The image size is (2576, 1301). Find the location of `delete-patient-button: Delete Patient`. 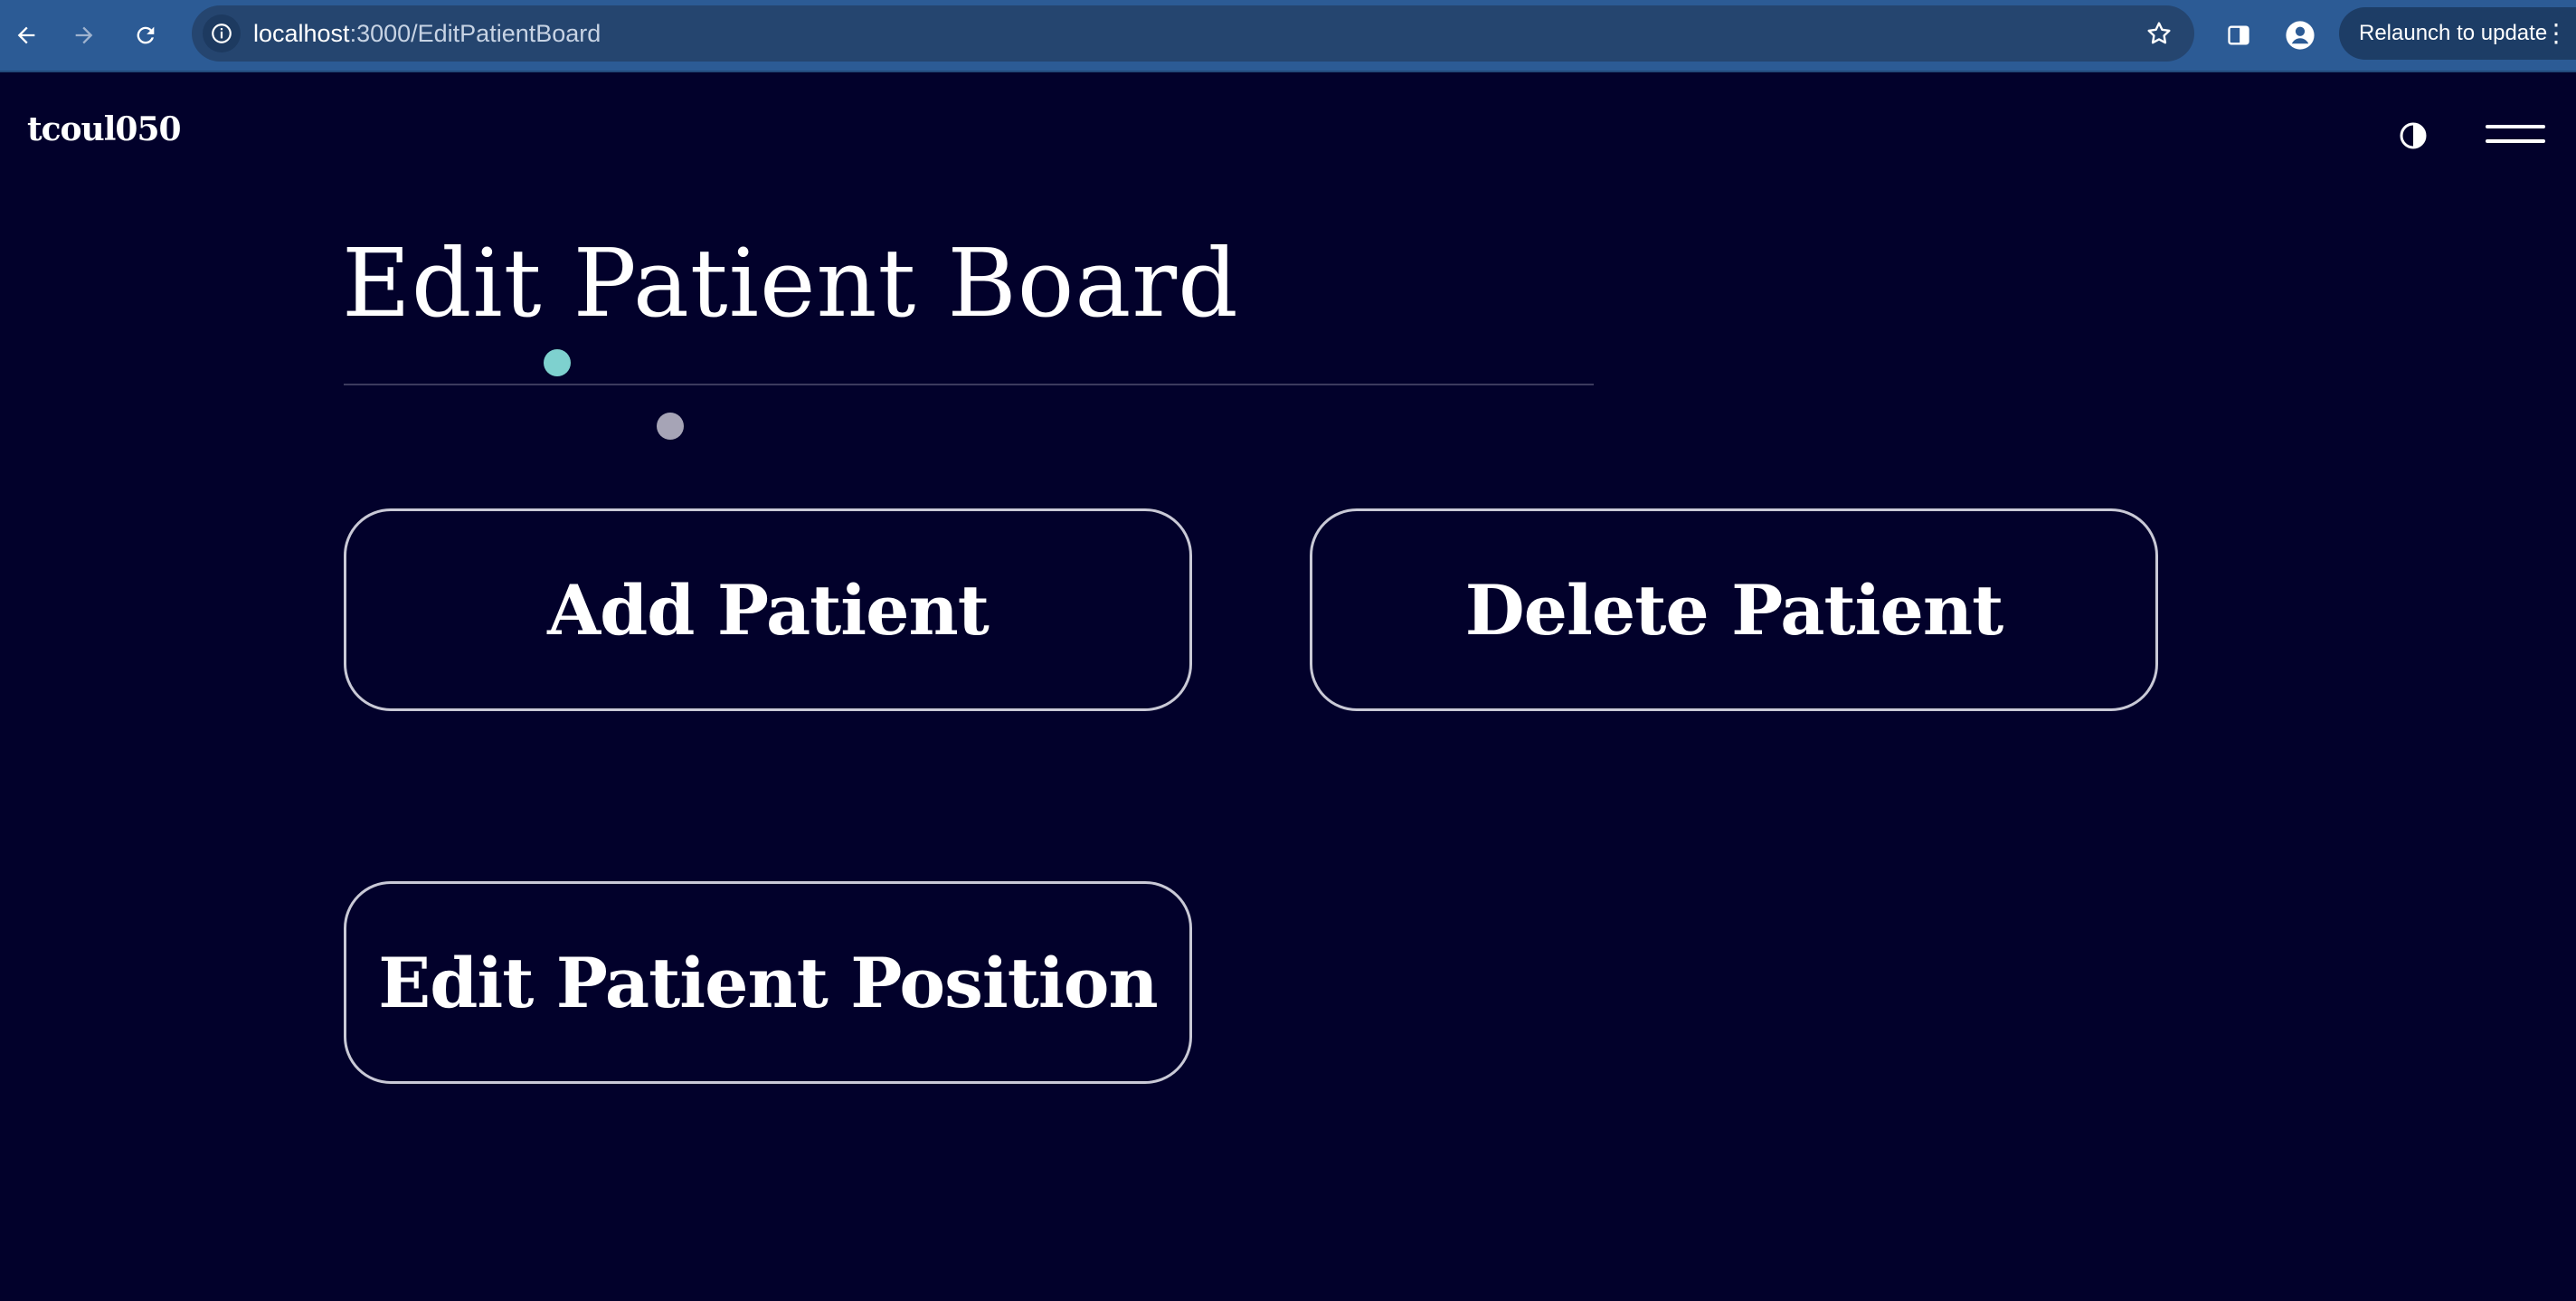

delete-patient-button: Delete Patient is located at coordinates (1734, 609).